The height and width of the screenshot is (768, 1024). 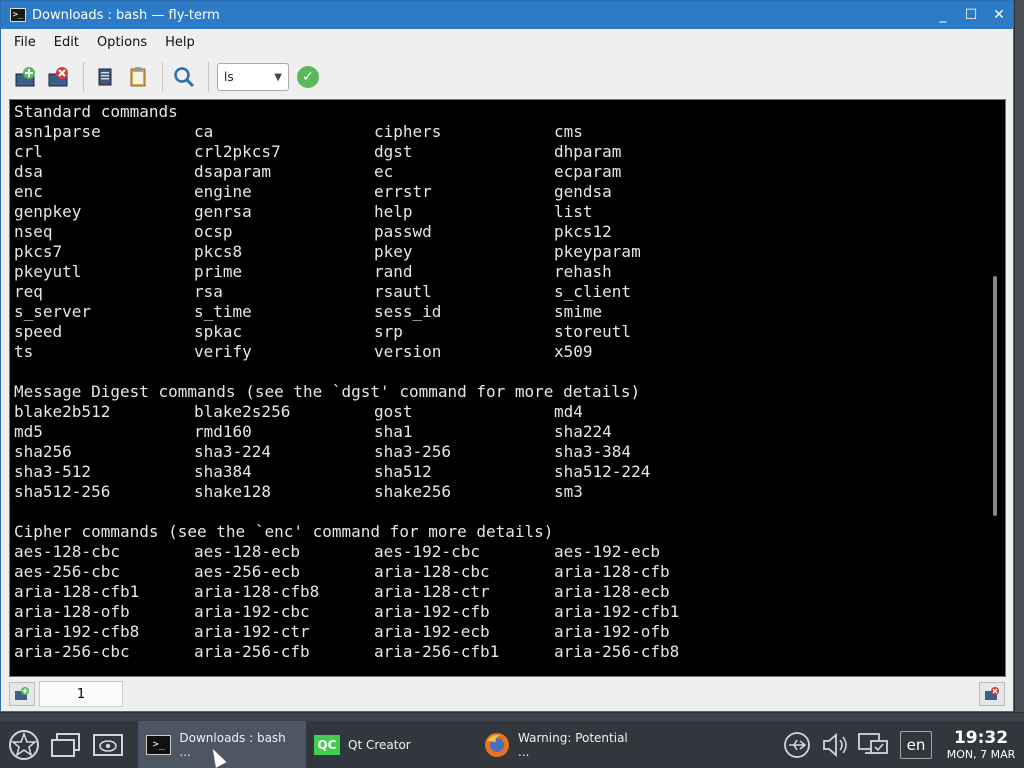 What do you see at coordinates (66, 745) in the screenshot?
I see `show-desktop-button` at bounding box center [66, 745].